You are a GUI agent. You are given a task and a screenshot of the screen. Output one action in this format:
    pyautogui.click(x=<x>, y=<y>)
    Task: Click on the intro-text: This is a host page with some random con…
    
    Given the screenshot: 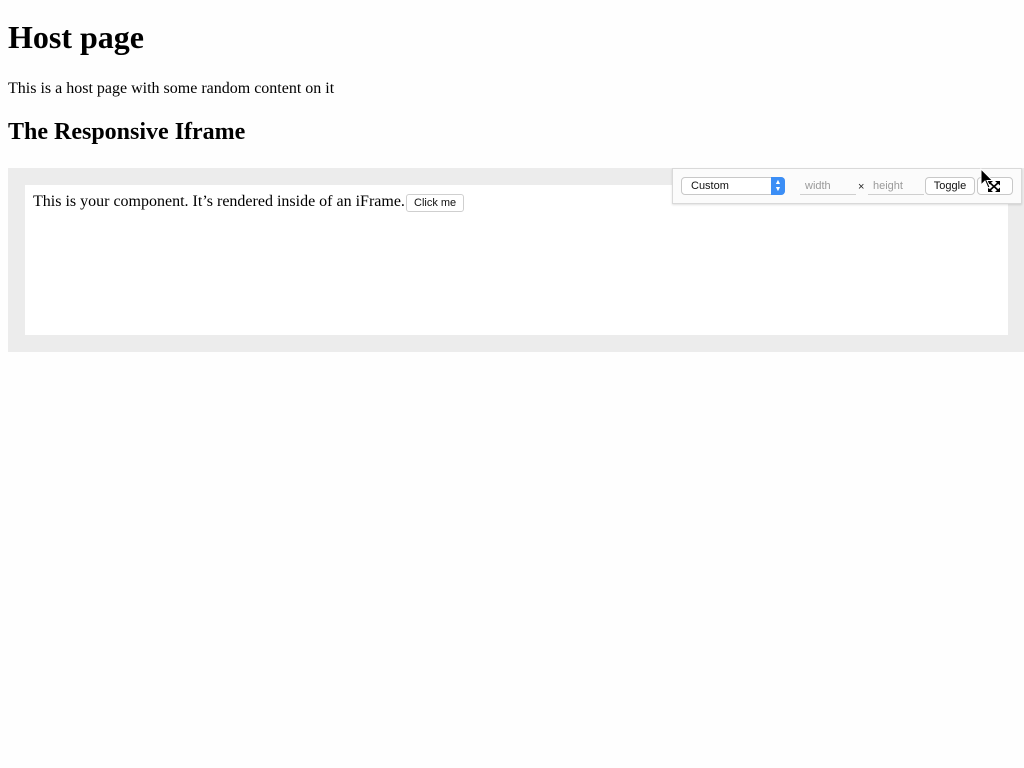 What is the action you would take?
    pyautogui.click(x=171, y=88)
    